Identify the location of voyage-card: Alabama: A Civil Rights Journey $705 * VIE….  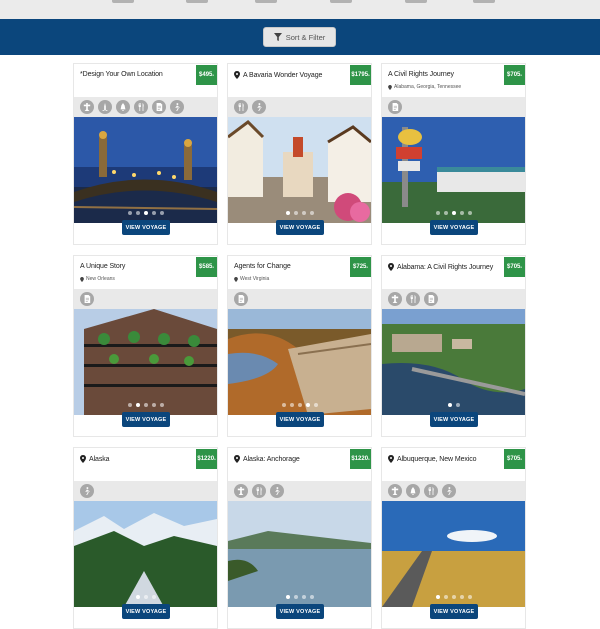
(453, 346).